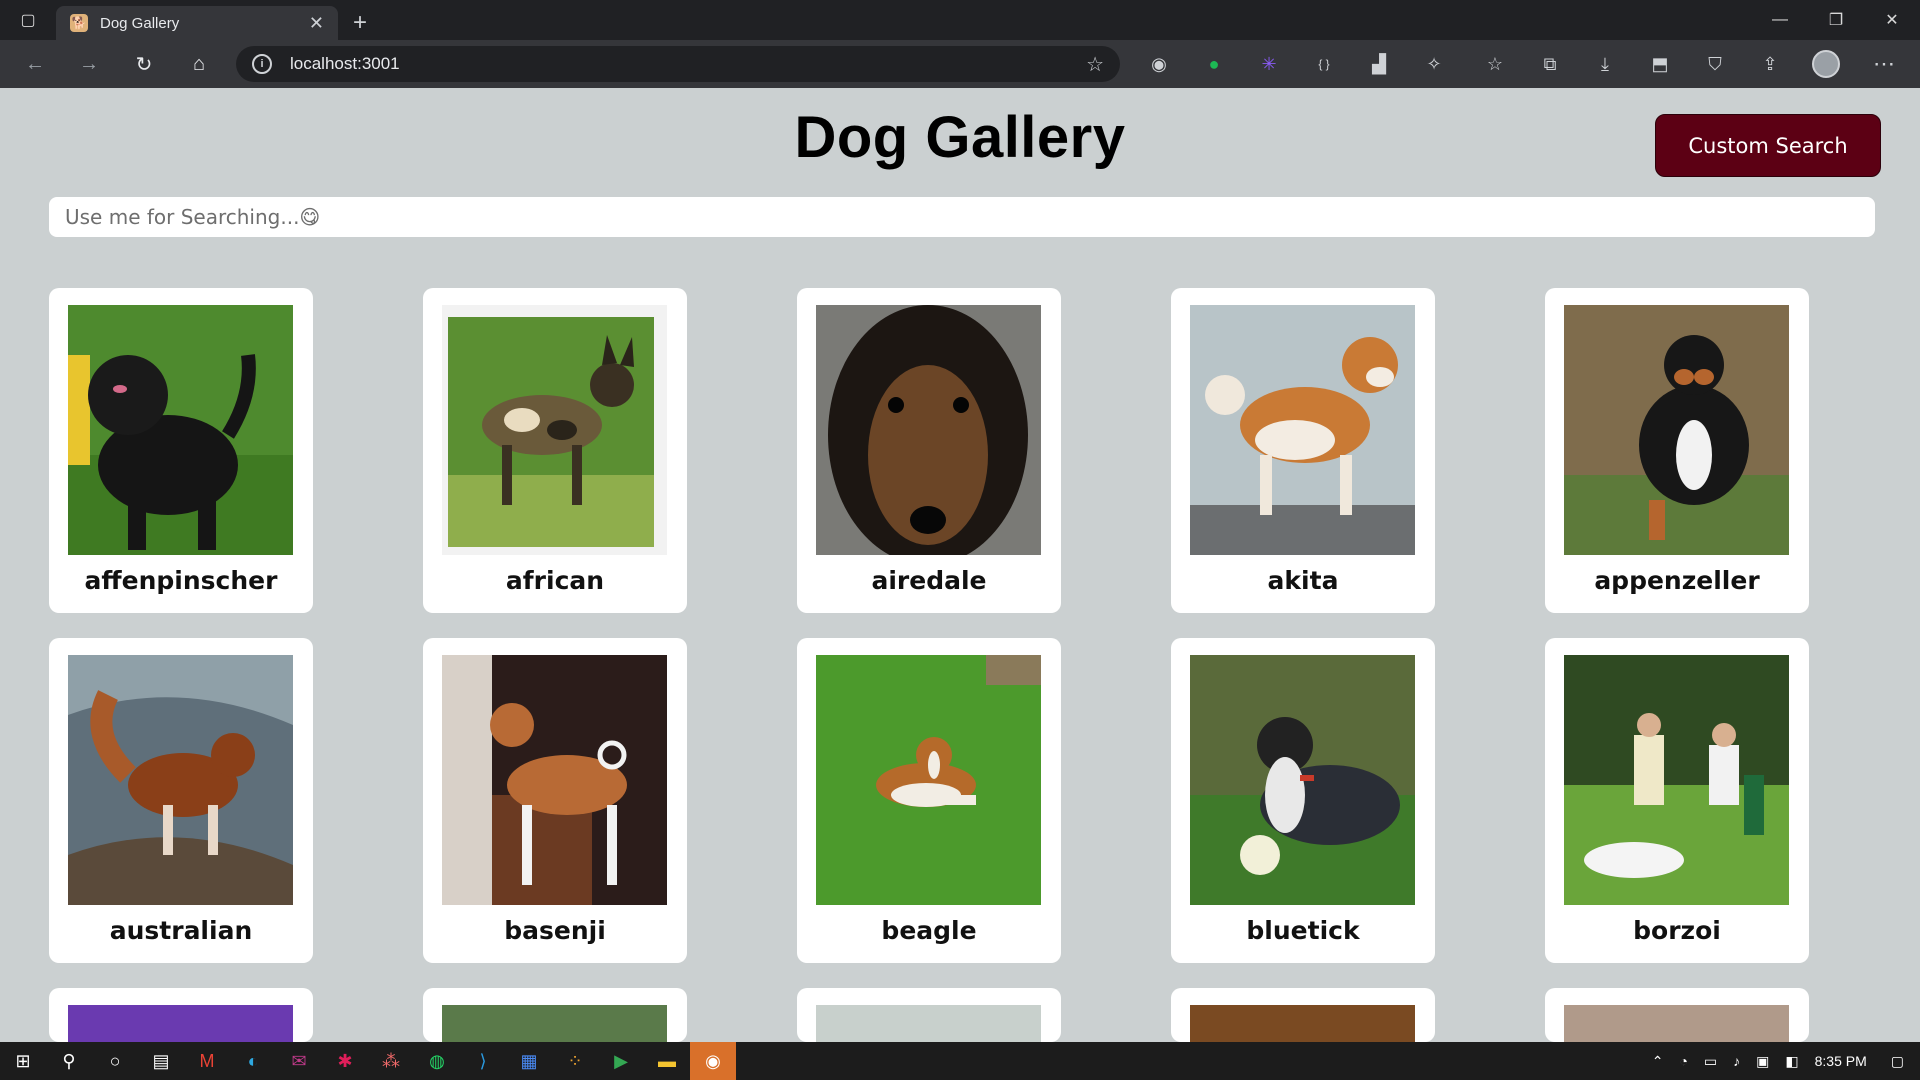  Describe the element at coordinates (1677, 930) in the screenshot. I see `breed-name: borzoi` at that location.